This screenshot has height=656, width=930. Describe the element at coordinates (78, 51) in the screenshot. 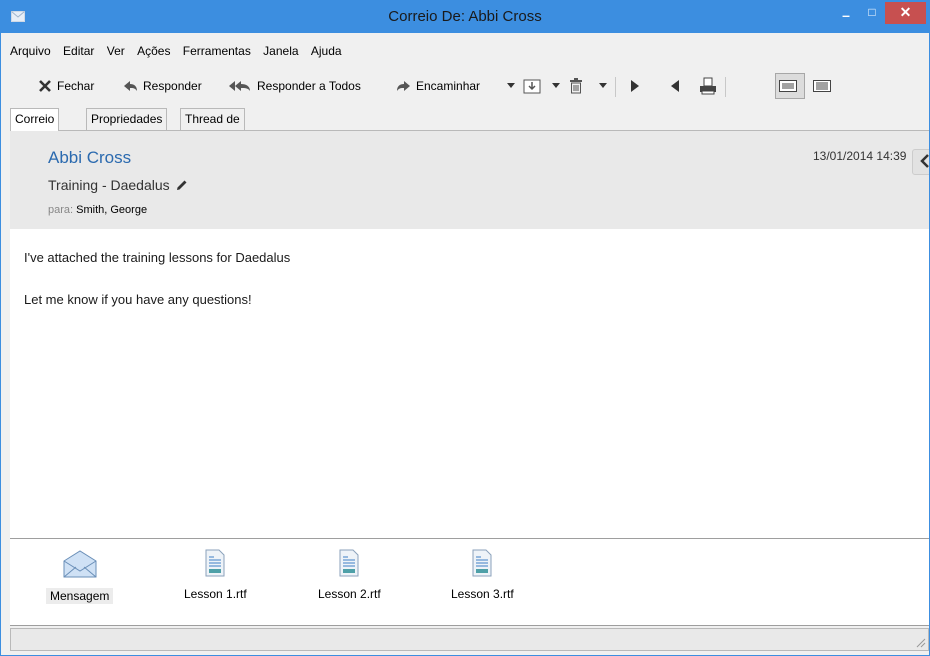

I see `menu-editar: Editar` at that location.